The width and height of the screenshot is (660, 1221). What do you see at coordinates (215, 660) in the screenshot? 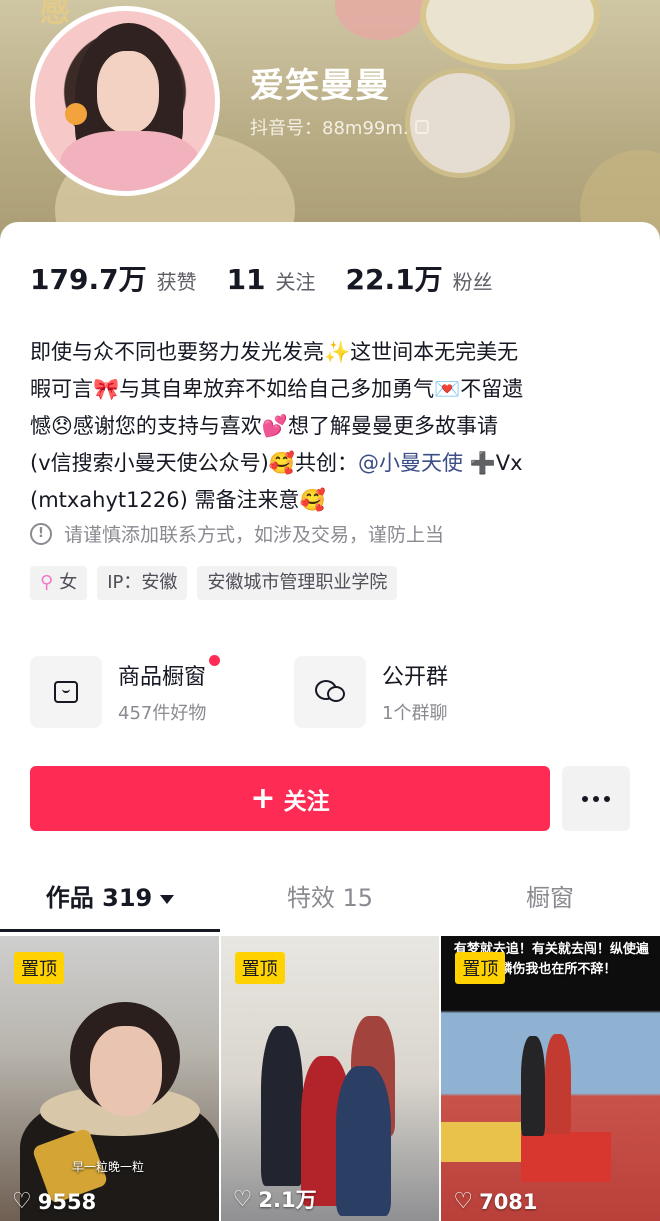
I see `notification-dot` at bounding box center [215, 660].